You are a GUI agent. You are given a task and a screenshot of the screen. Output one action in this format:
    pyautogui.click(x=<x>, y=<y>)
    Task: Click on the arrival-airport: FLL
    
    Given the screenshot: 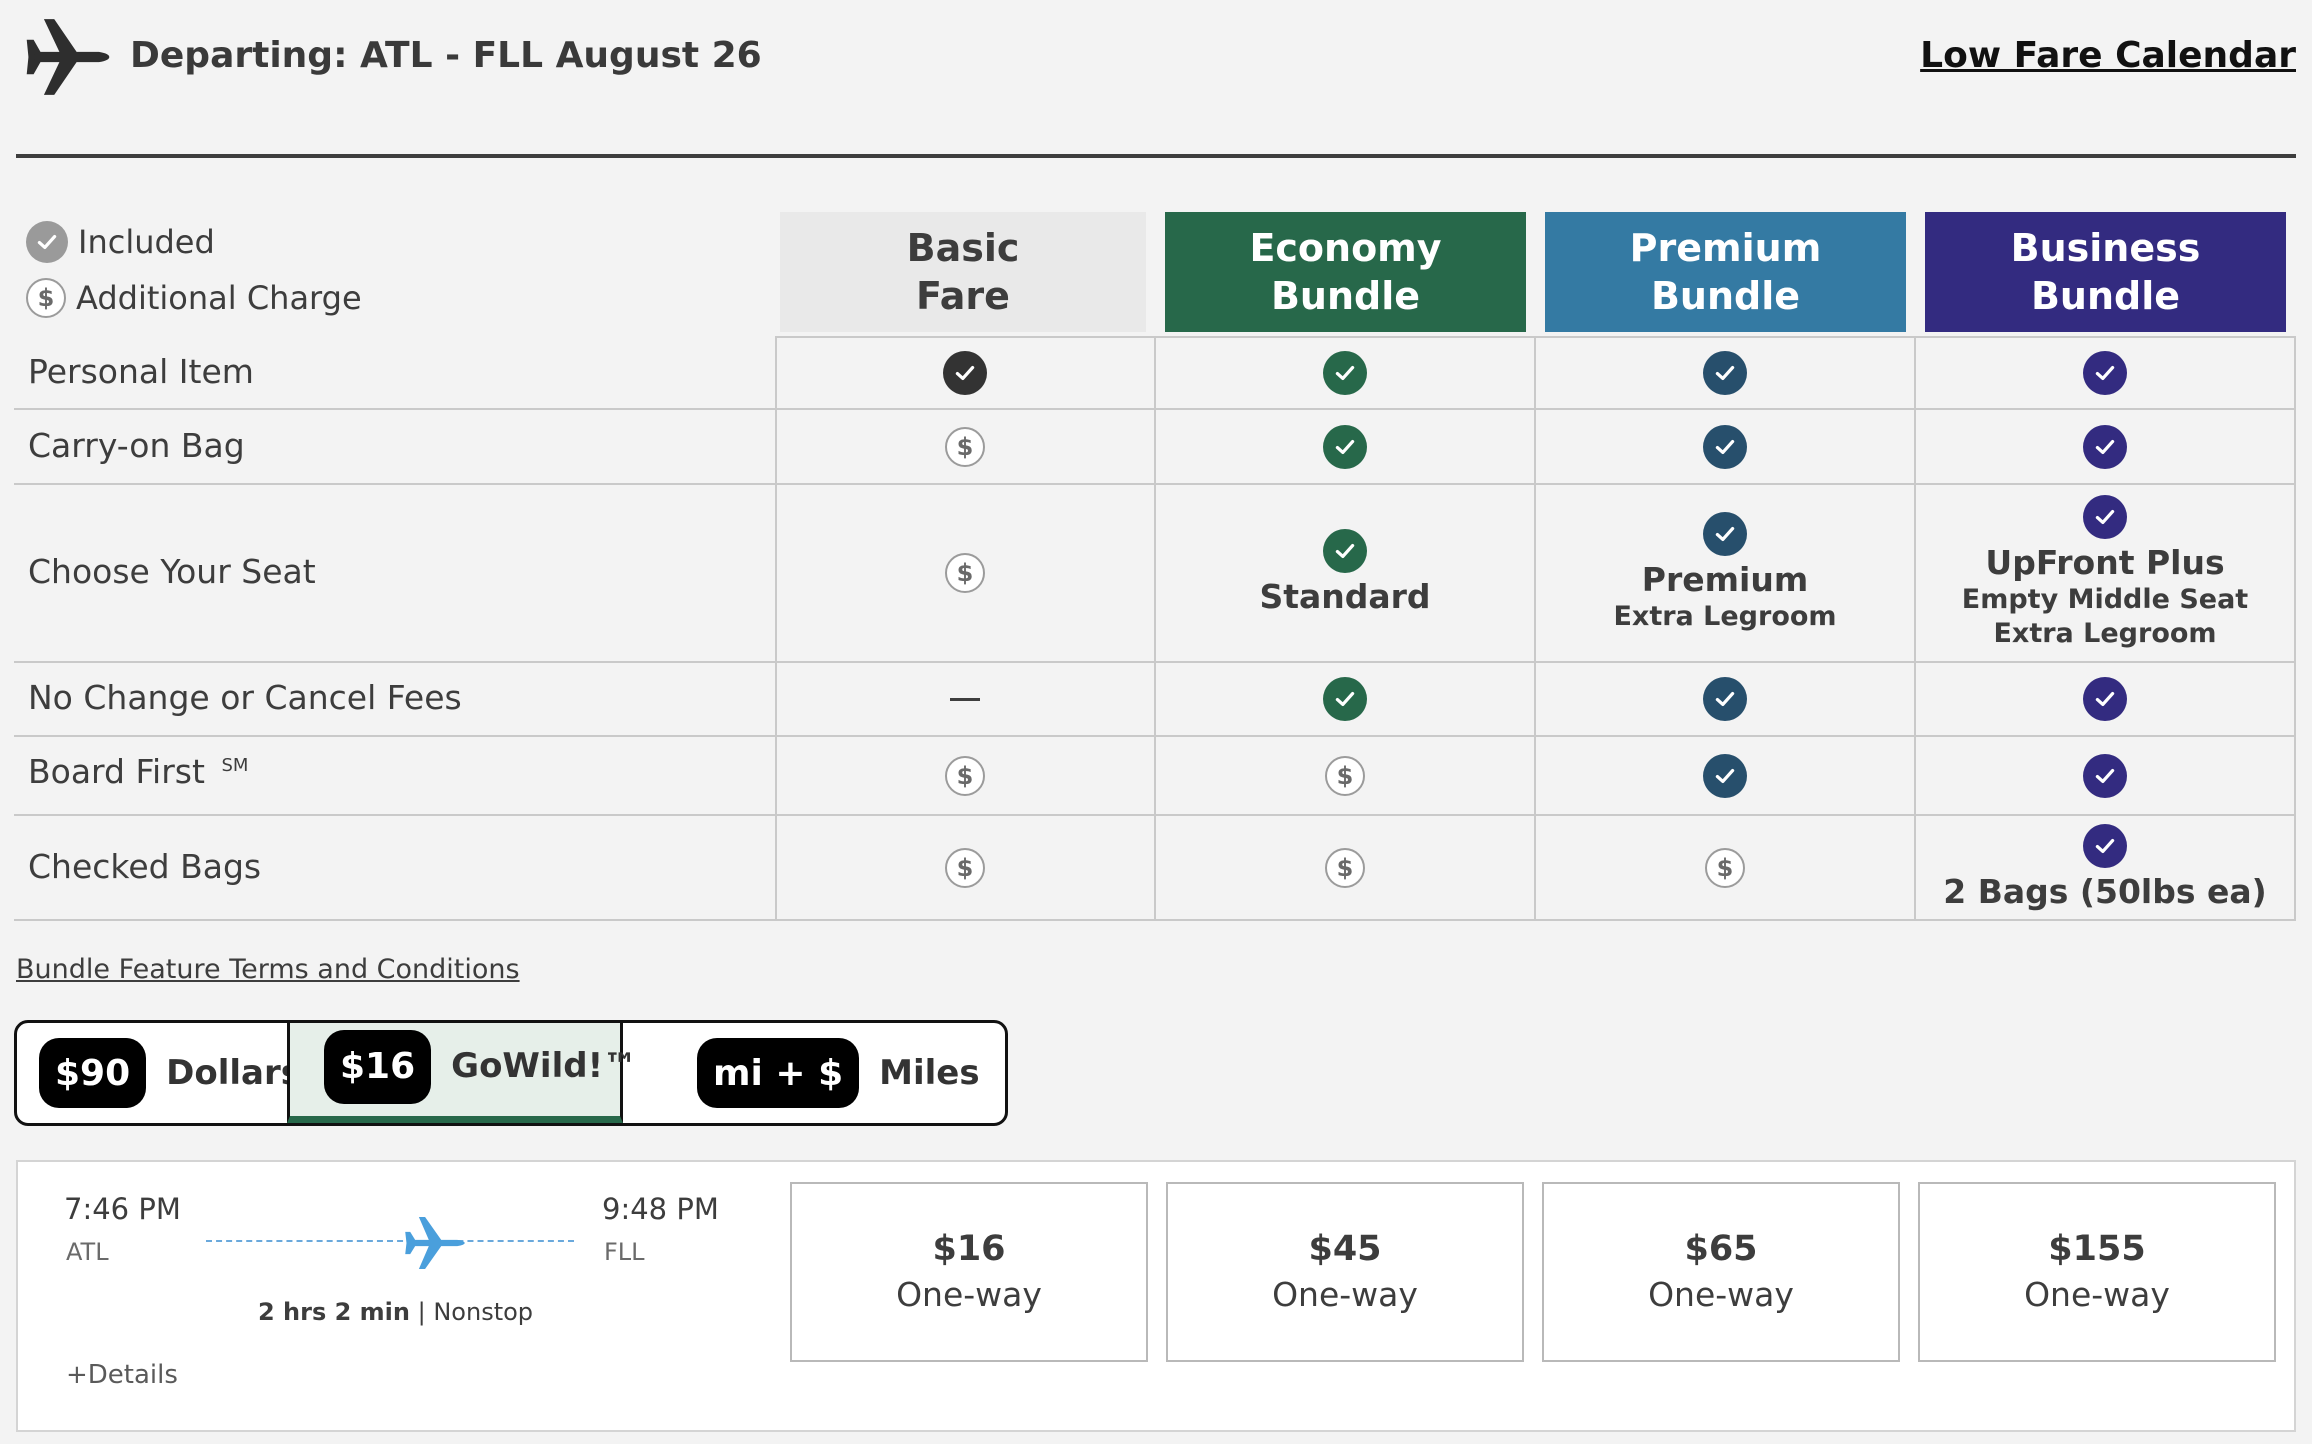 What is the action you would take?
    pyautogui.click(x=624, y=1252)
    